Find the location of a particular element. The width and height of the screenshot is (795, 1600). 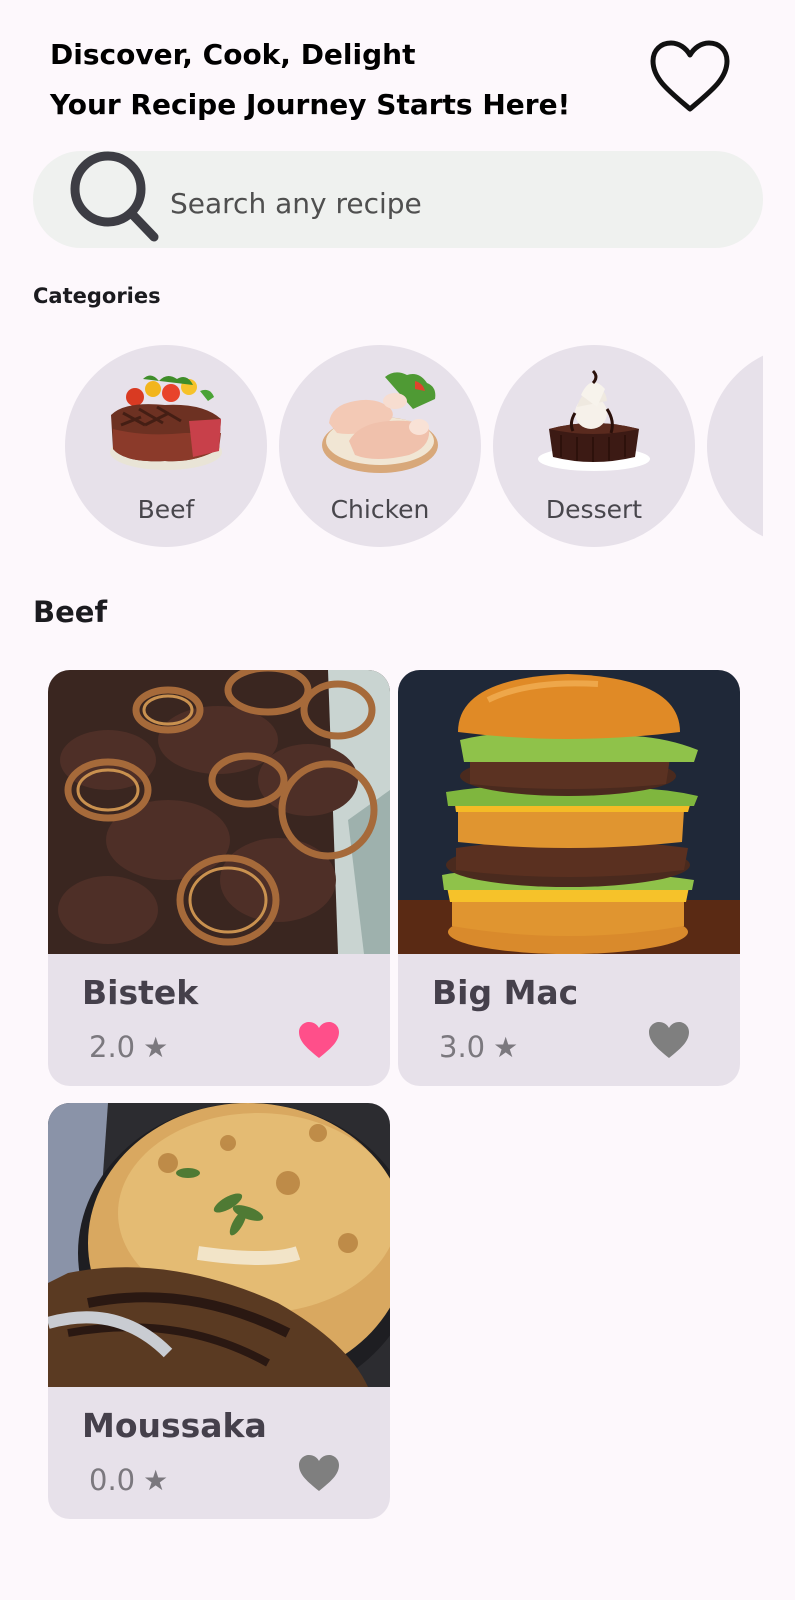

category-label: Chicken is located at coordinates (380, 509).